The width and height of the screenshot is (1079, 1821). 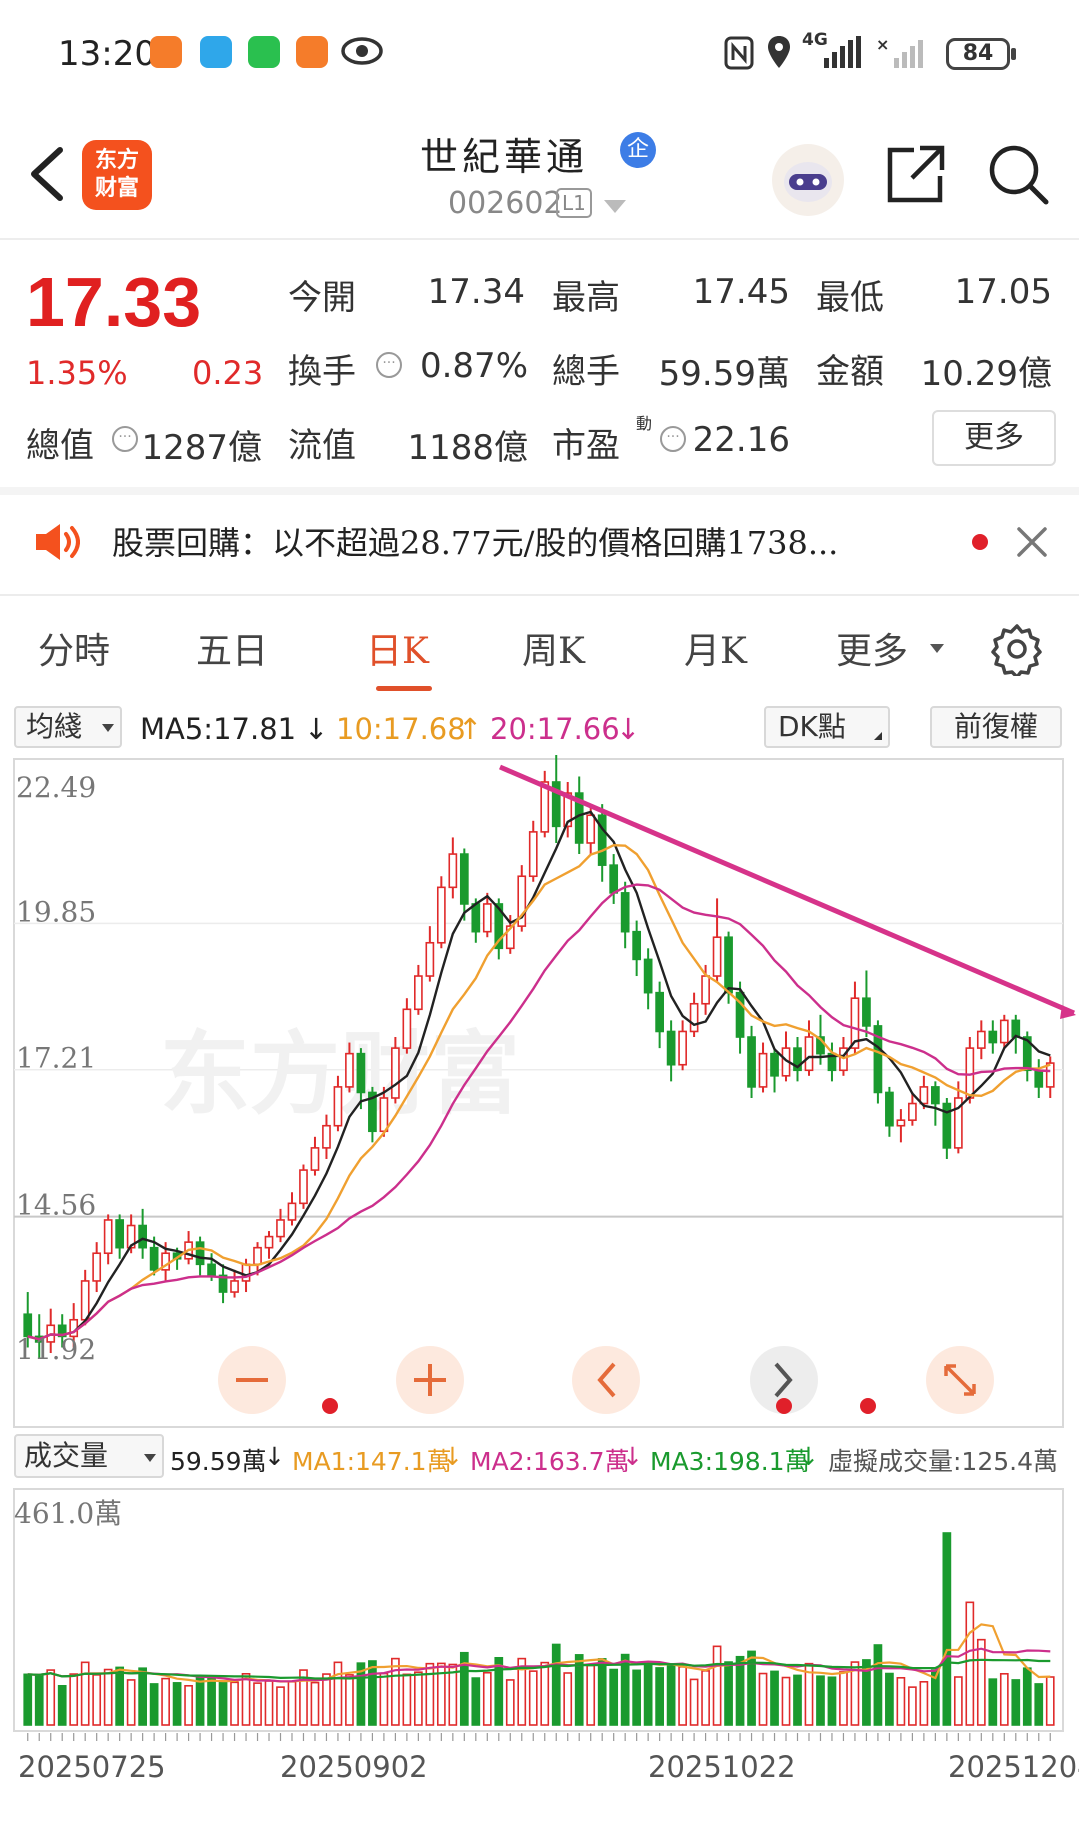 I want to click on change-amount: 0.23, so click(x=228, y=373).